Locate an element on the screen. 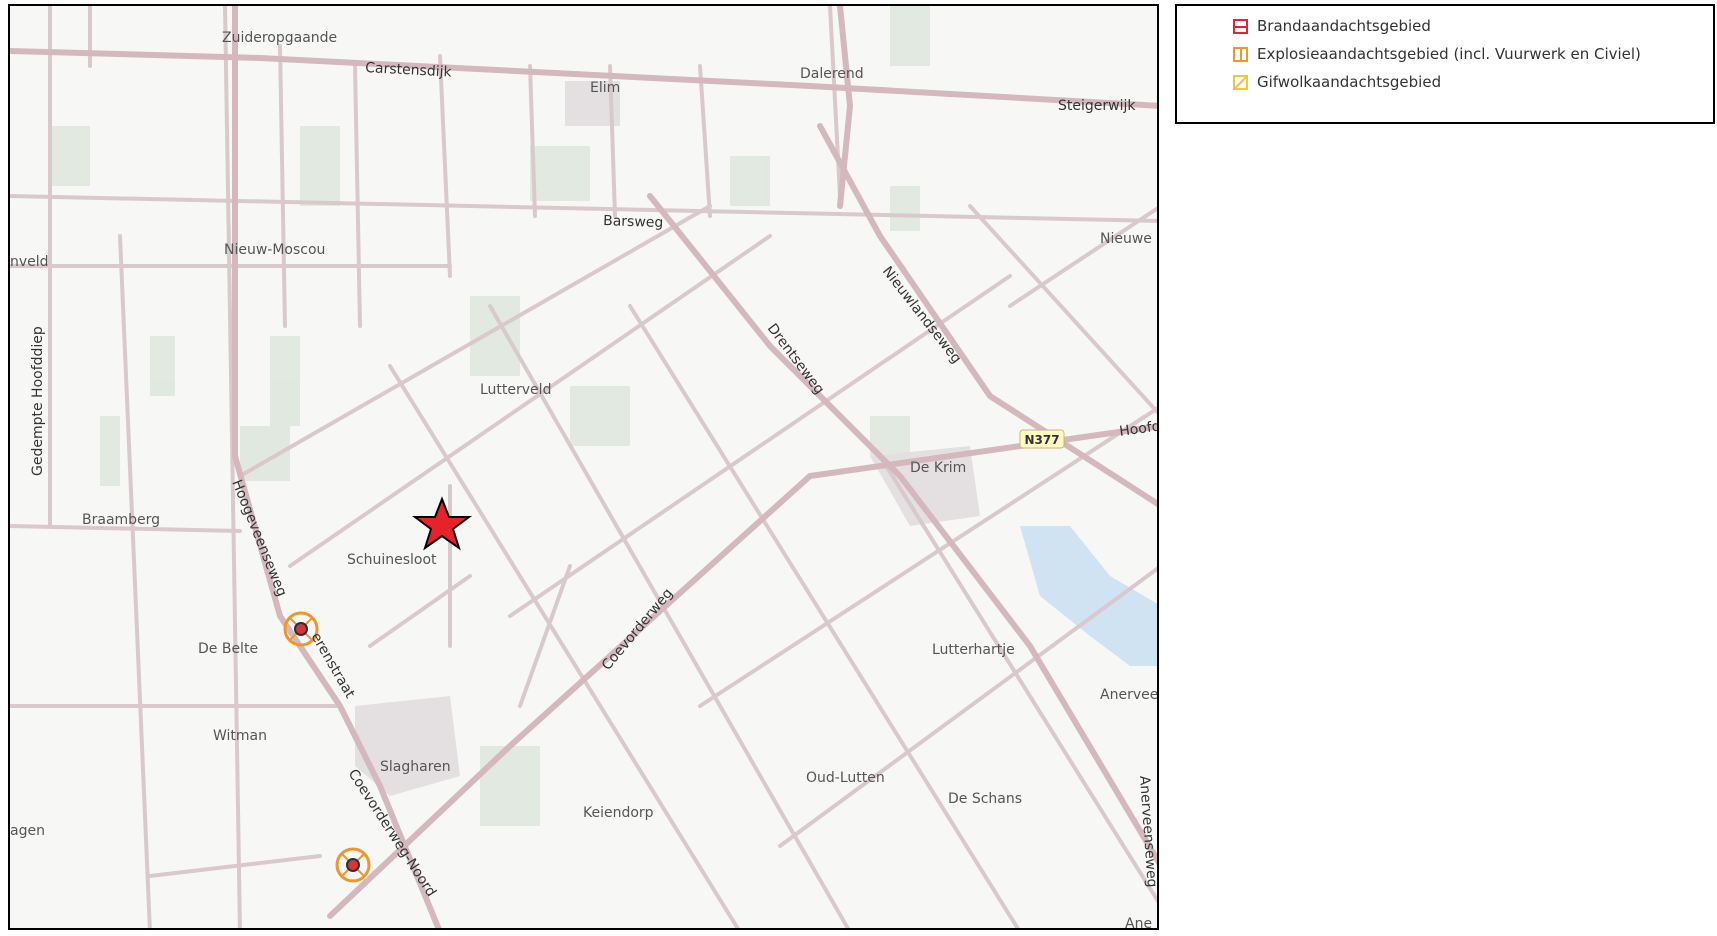 The height and width of the screenshot is (936, 1717). street-gedempte-hoofddiep: Gedempte Hoofddiep is located at coordinates (38, 401).